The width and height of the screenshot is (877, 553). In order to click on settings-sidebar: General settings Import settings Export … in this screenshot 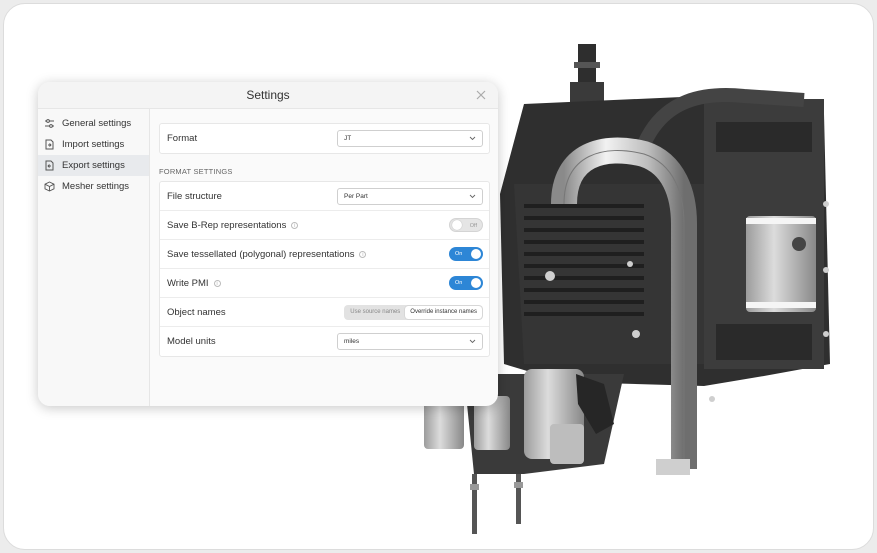, I will do `click(94, 257)`.